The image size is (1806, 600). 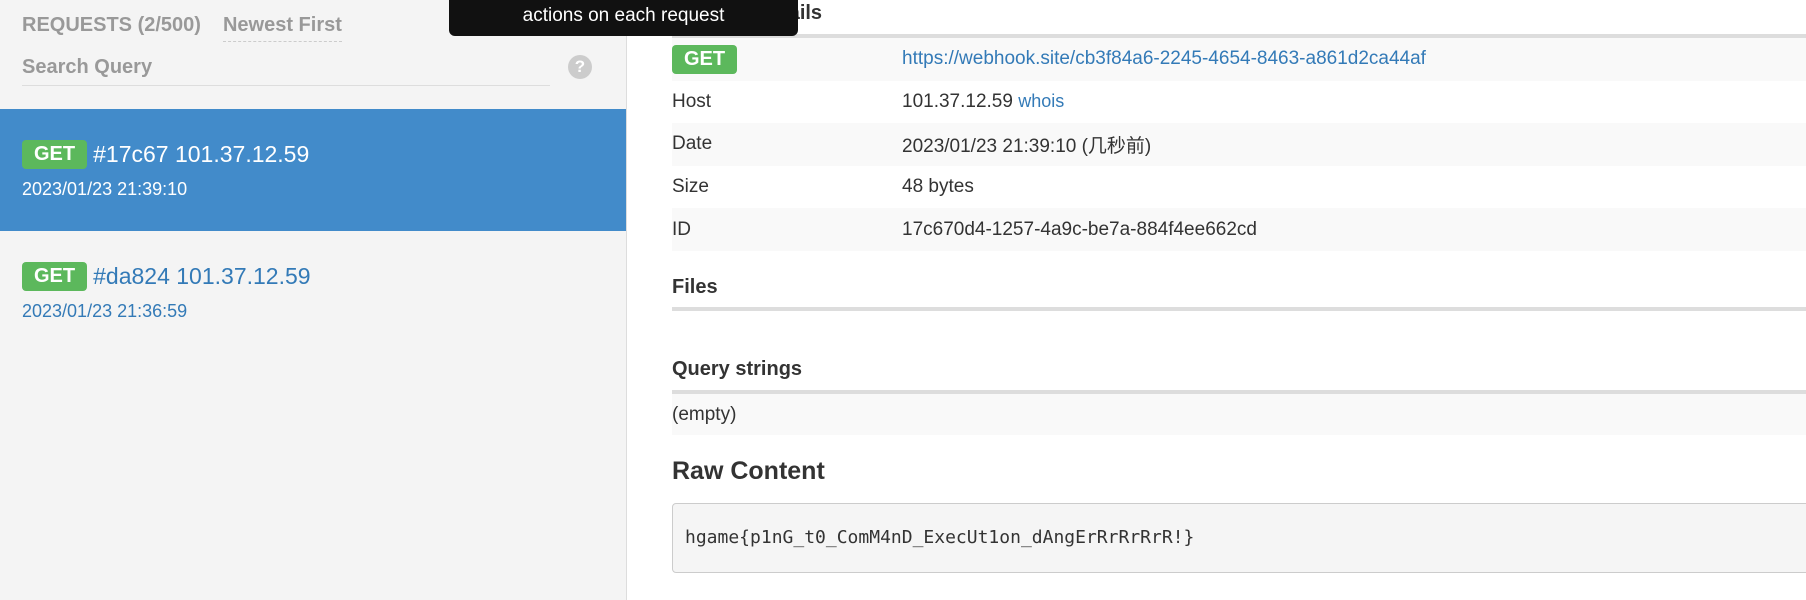 I want to click on size-value: 48 bytes, so click(x=938, y=187).